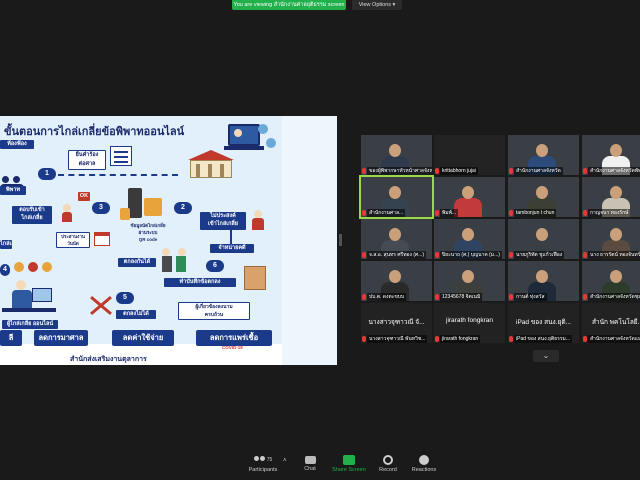 This screenshot has width=640, height=480. What do you see at coordinates (211, 165) in the screenshot?
I see `court-building-illustration` at bounding box center [211, 165].